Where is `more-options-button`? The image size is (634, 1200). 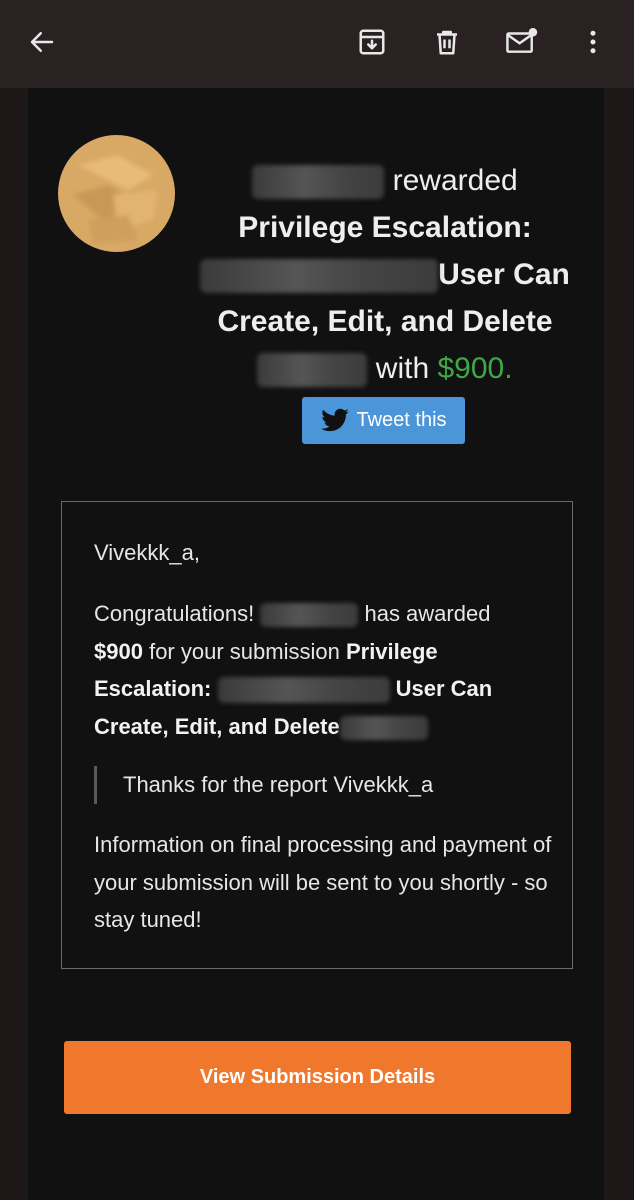 more-options-button is located at coordinates (593, 42).